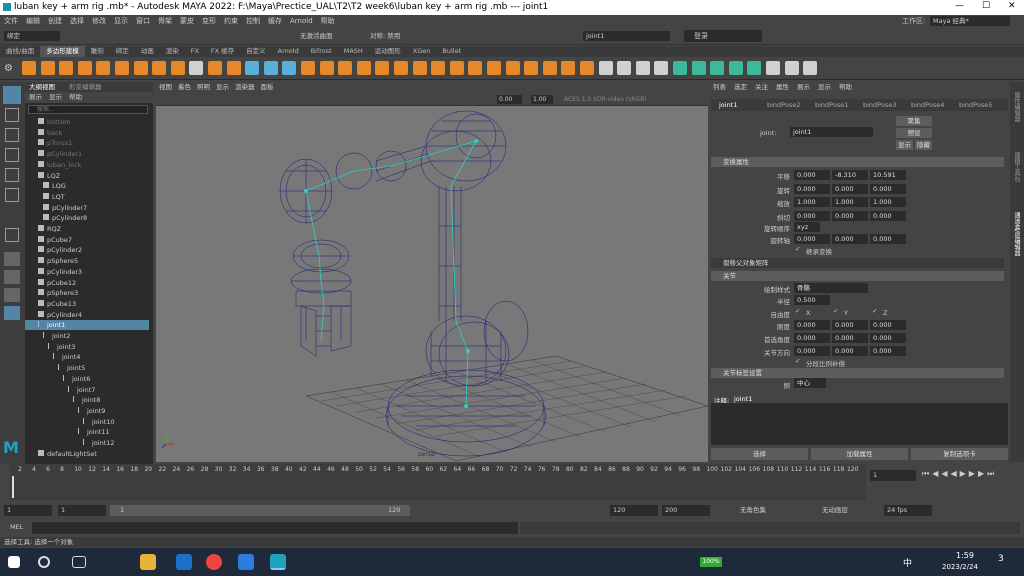 The width and height of the screenshot is (1024, 576). I want to click on anim-layer-dropdown: 无动画层, so click(835, 510).